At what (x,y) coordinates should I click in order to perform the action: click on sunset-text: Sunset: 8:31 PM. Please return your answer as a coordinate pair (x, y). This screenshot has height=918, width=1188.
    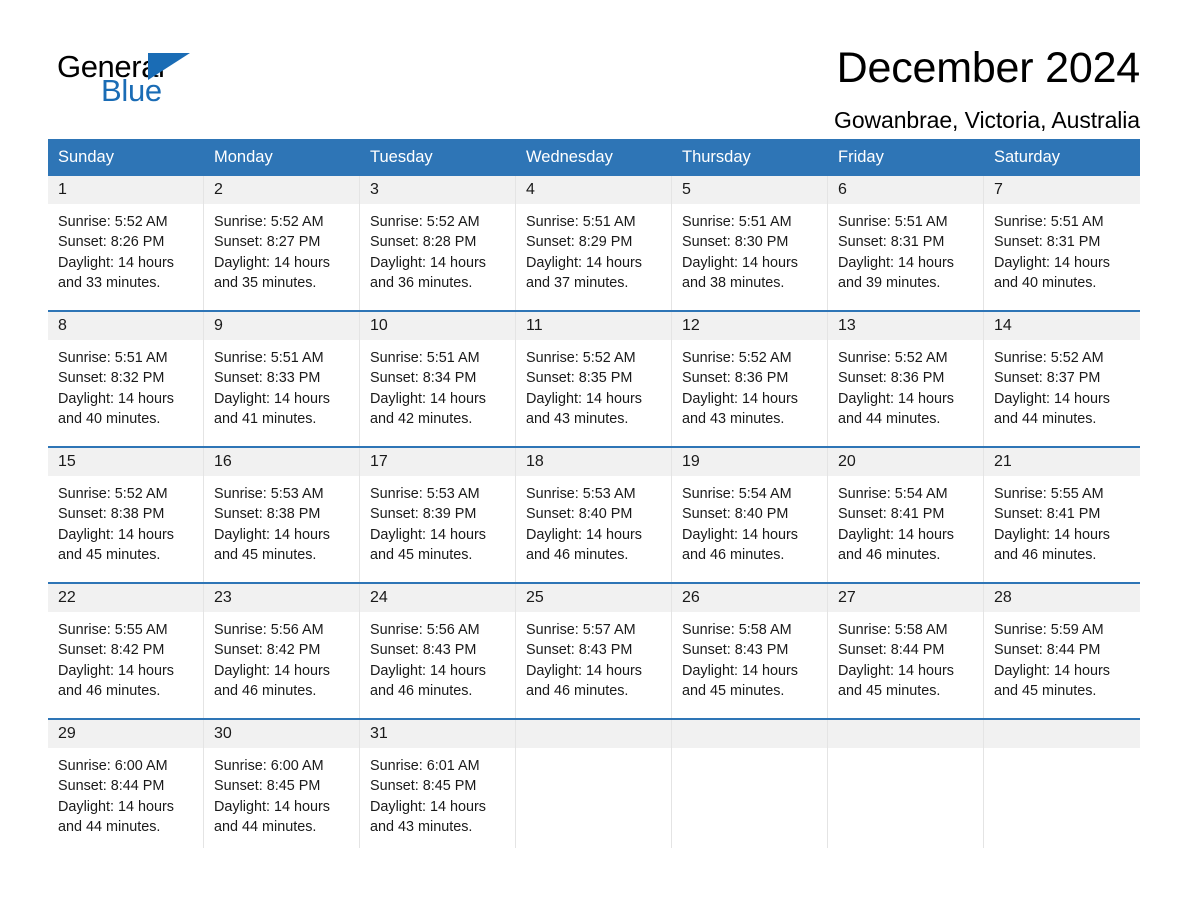
    Looking at the image, I should click on (1047, 242).